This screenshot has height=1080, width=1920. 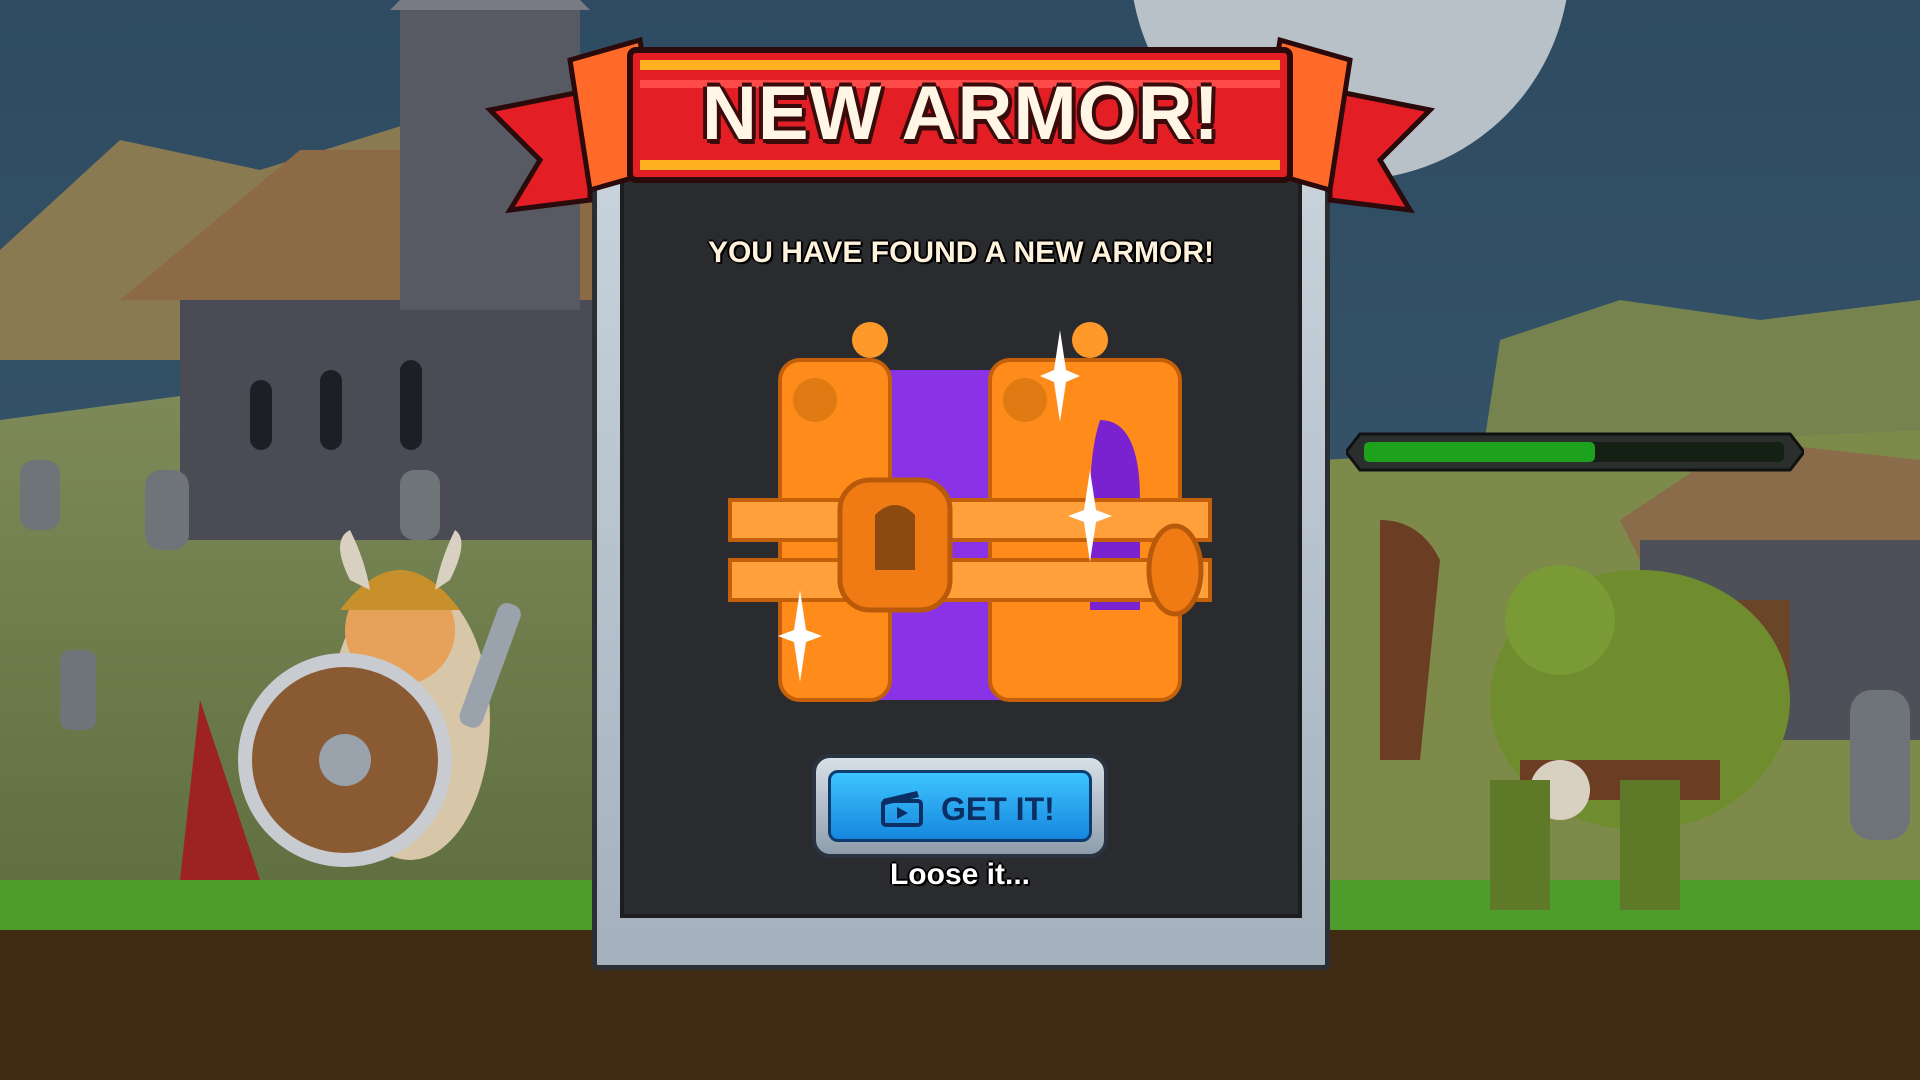 I want to click on popup-subtitle: YOU HAVE FOUND A NEW ARMOR!, so click(x=961, y=252).